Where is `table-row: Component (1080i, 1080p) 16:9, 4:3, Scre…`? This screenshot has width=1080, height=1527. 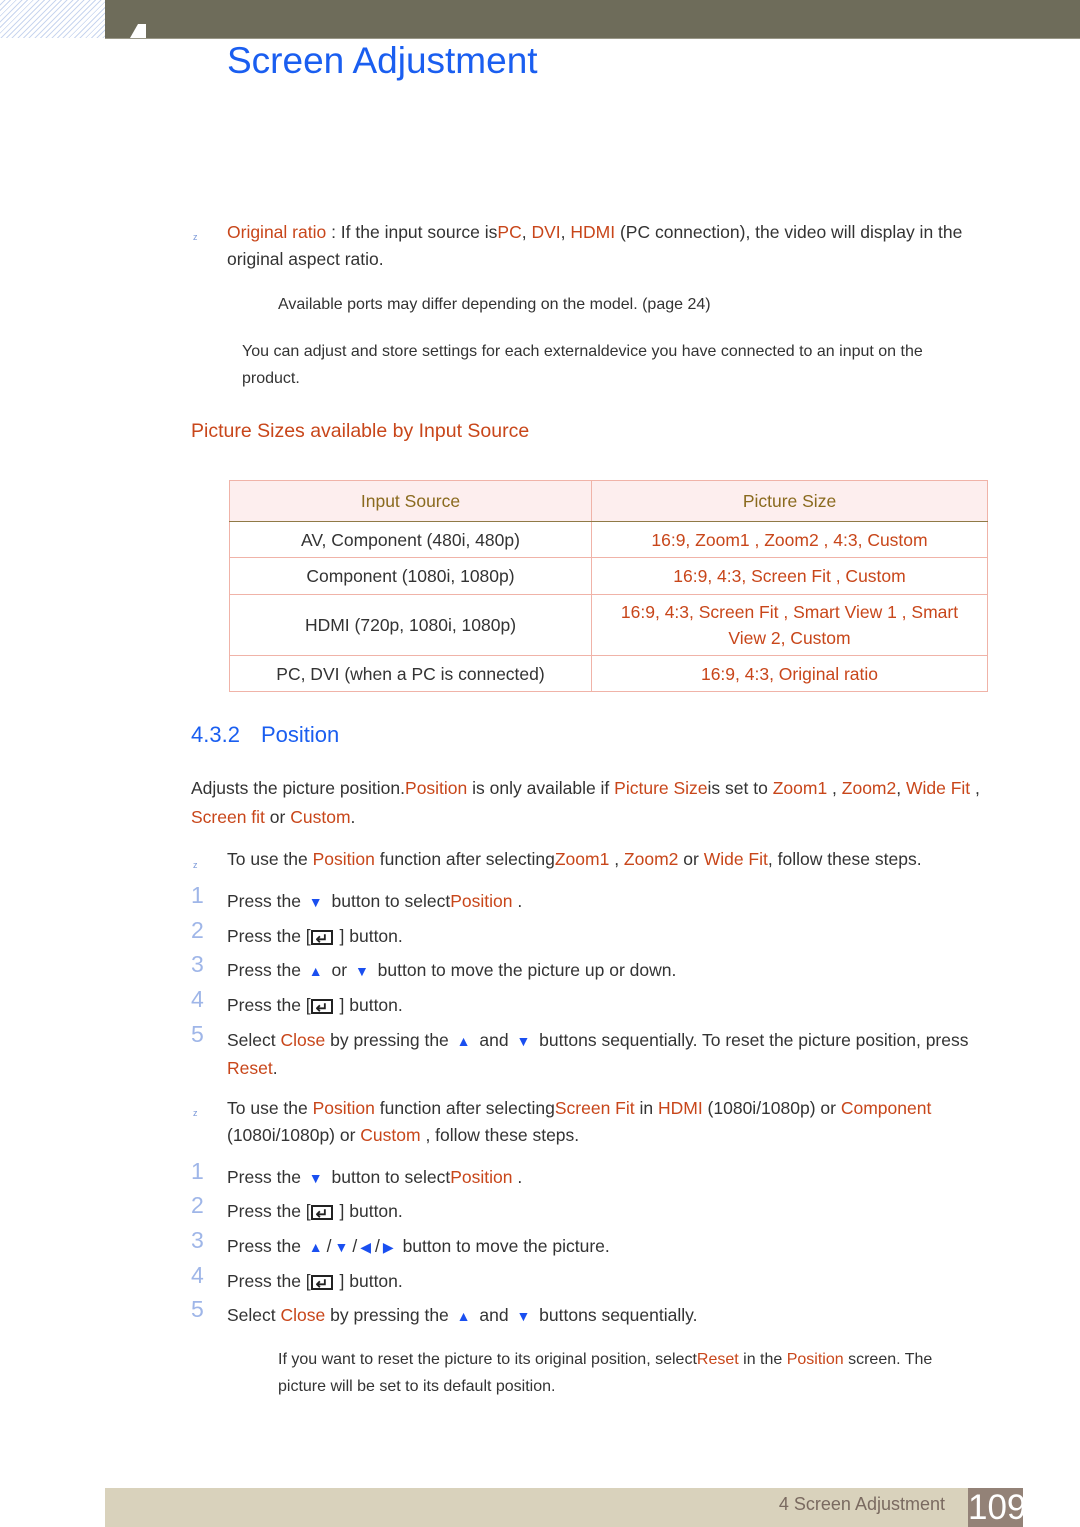 table-row: Component (1080i, 1080p) 16:9, 4:3, Scre… is located at coordinates (608, 576).